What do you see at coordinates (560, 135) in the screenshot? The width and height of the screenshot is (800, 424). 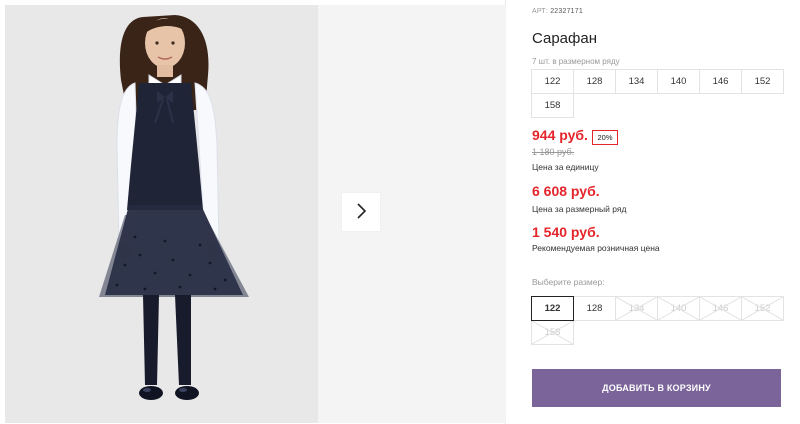 I see `unit-price: 944 руб.` at bounding box center [560, 135].